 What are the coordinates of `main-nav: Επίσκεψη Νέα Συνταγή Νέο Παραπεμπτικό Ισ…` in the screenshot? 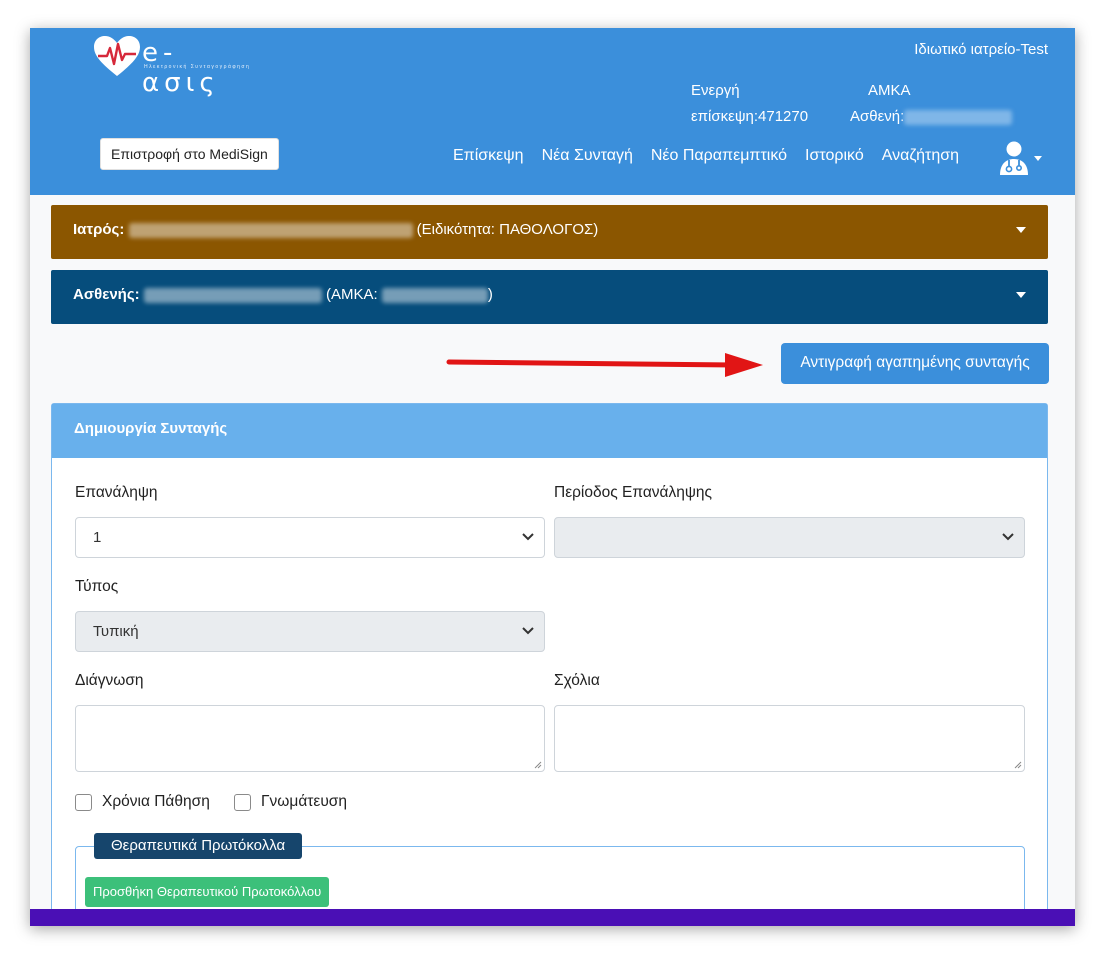 It's located at (706, 156).